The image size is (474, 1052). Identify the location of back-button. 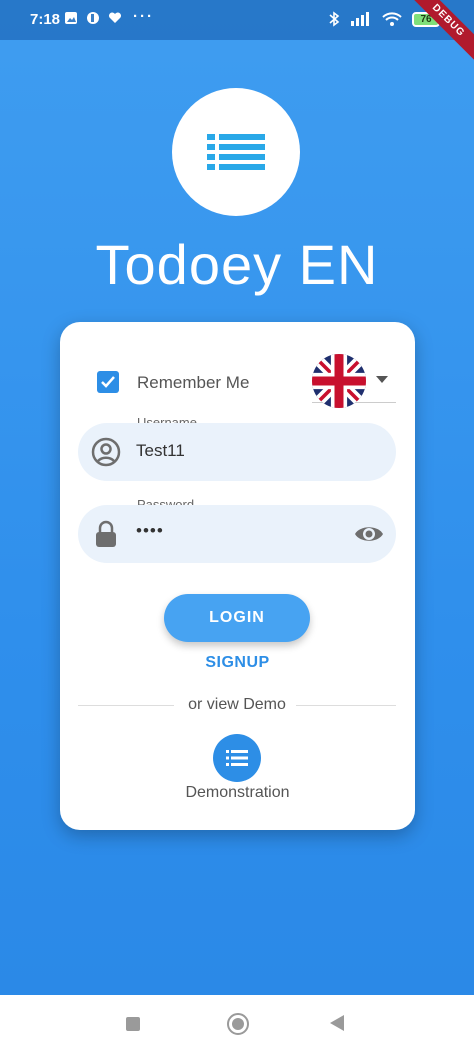
(337, 1023).